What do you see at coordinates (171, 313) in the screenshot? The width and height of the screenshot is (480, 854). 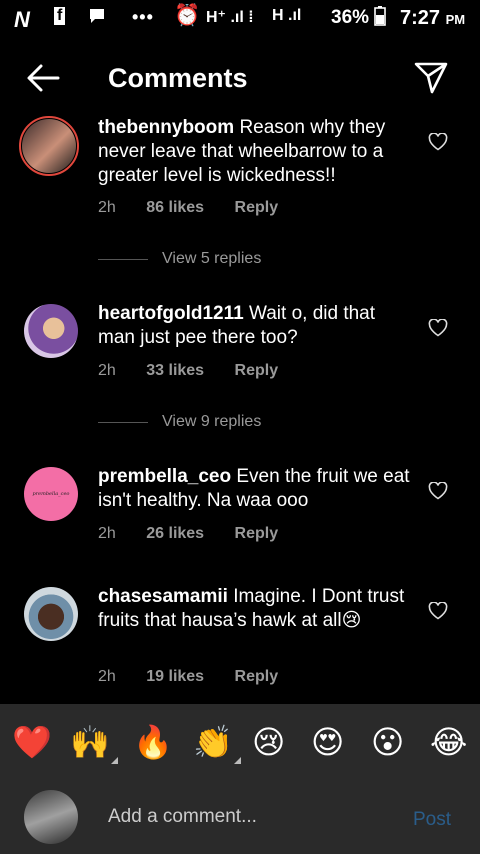 I see `username: heartofgold1211` at bounding box center [171, 313].